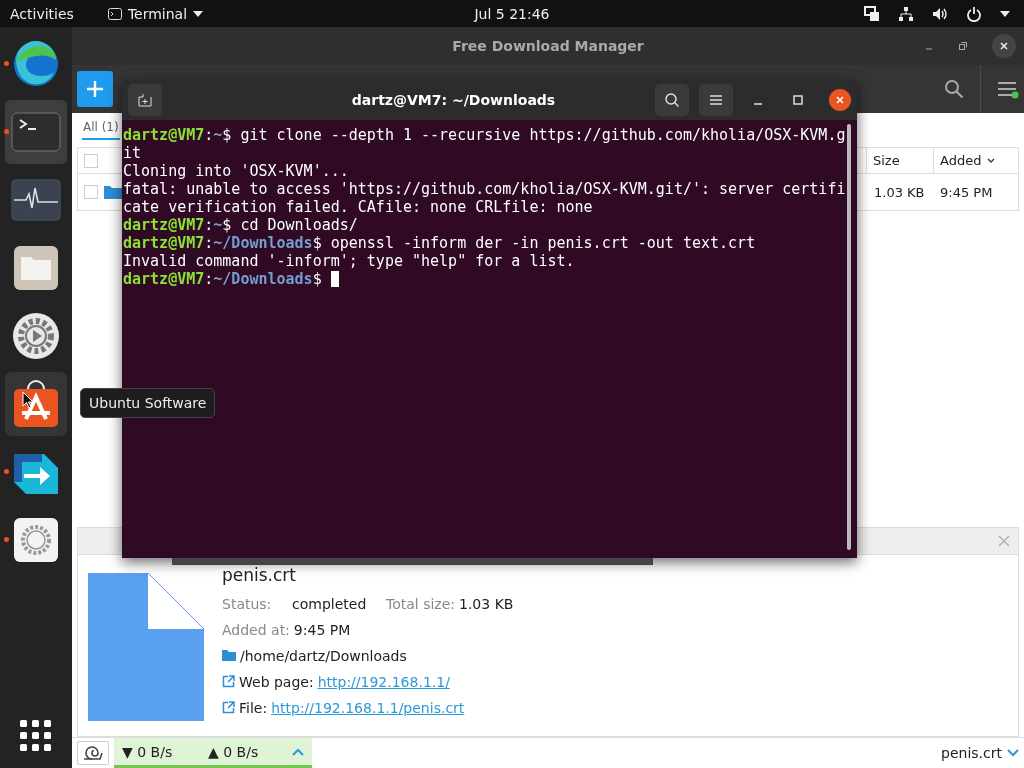  What do you see at coordinates (240, 225) in the screenshot?
I see `terminal-line: dartz@VM7:~$ cd Downloads/` at bounding box center [240, 225].